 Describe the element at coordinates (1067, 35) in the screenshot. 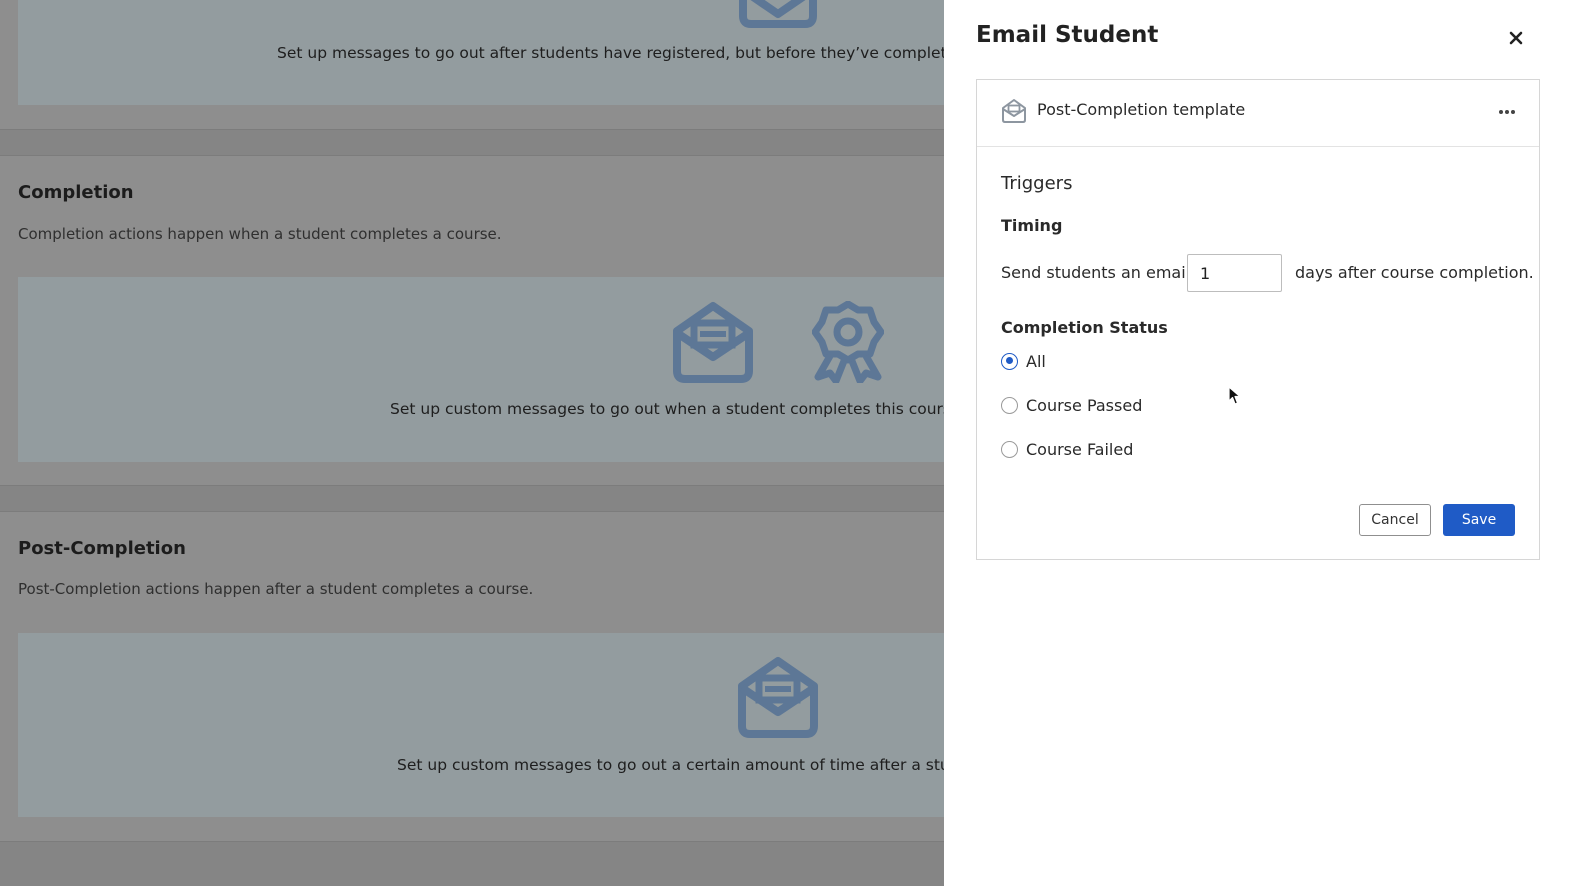

I see `panel-title: Email Student` at that location.